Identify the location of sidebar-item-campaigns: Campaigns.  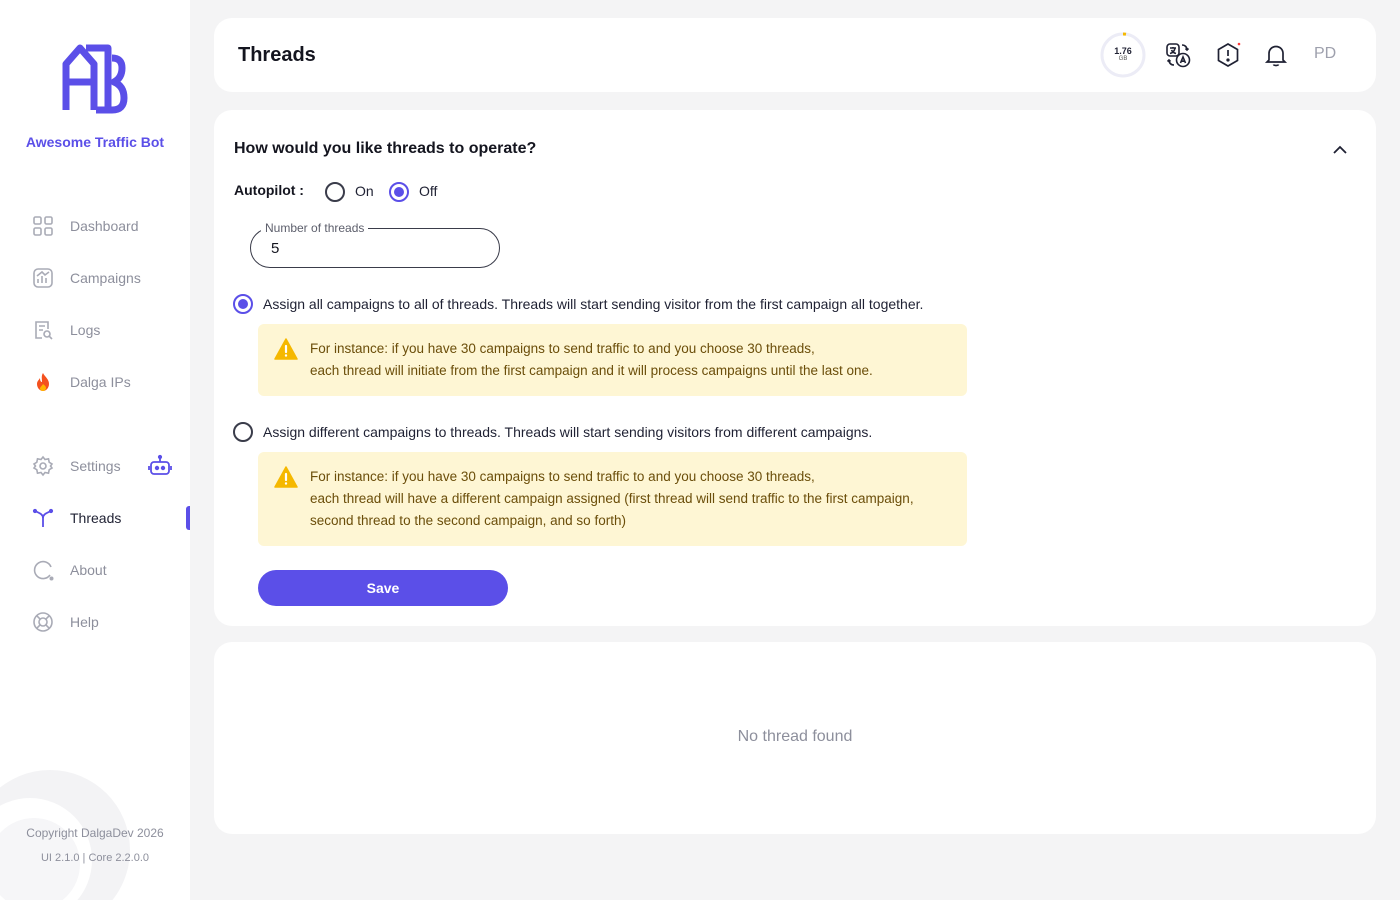
(110, 278).